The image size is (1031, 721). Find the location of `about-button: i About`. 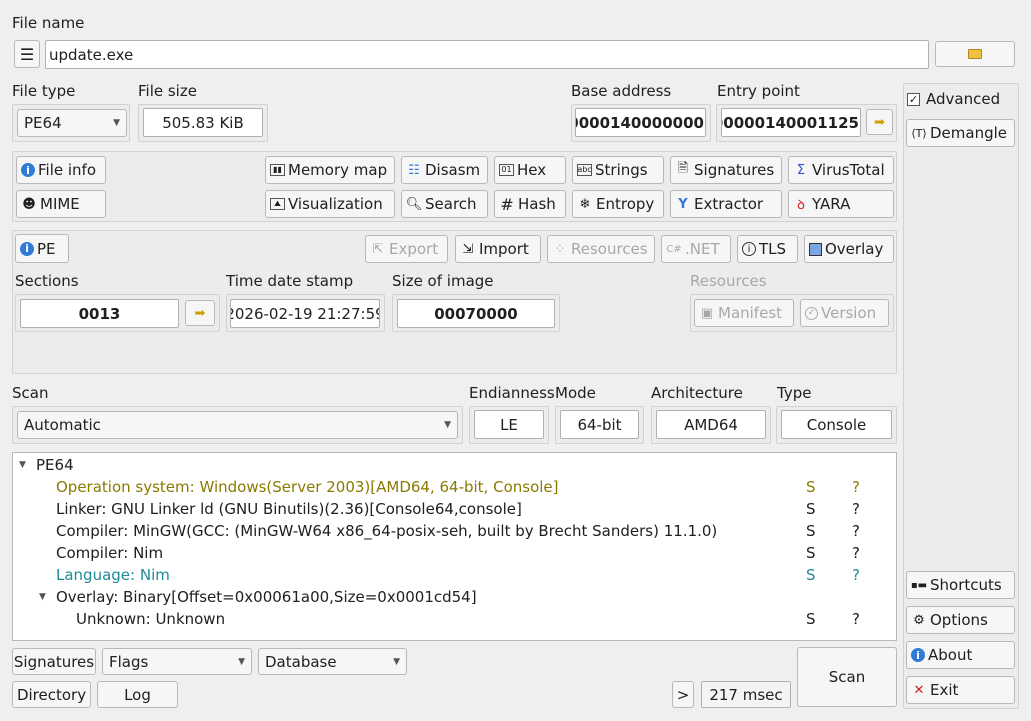

about-button: i About is located at coordinates (960, 655).